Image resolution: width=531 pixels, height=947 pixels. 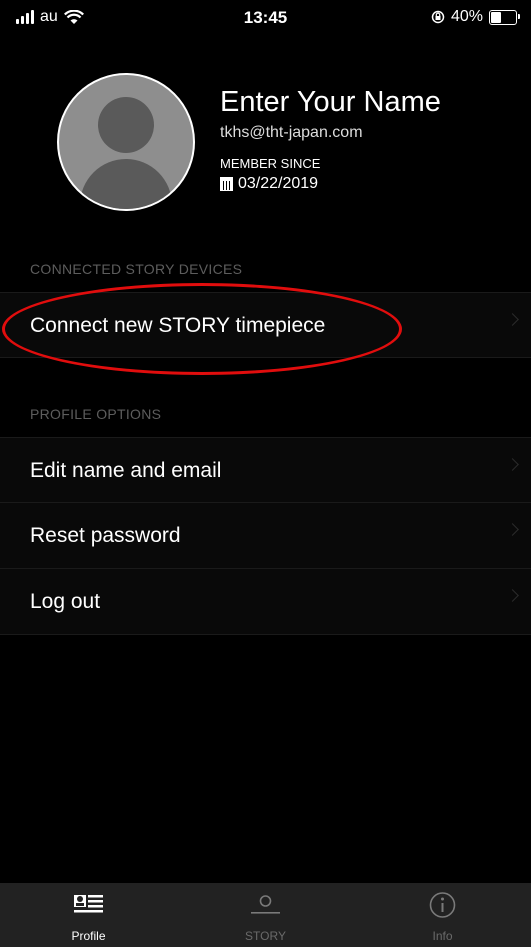 I want to click on log-out-row: Log out, so click(x=265, y=602).